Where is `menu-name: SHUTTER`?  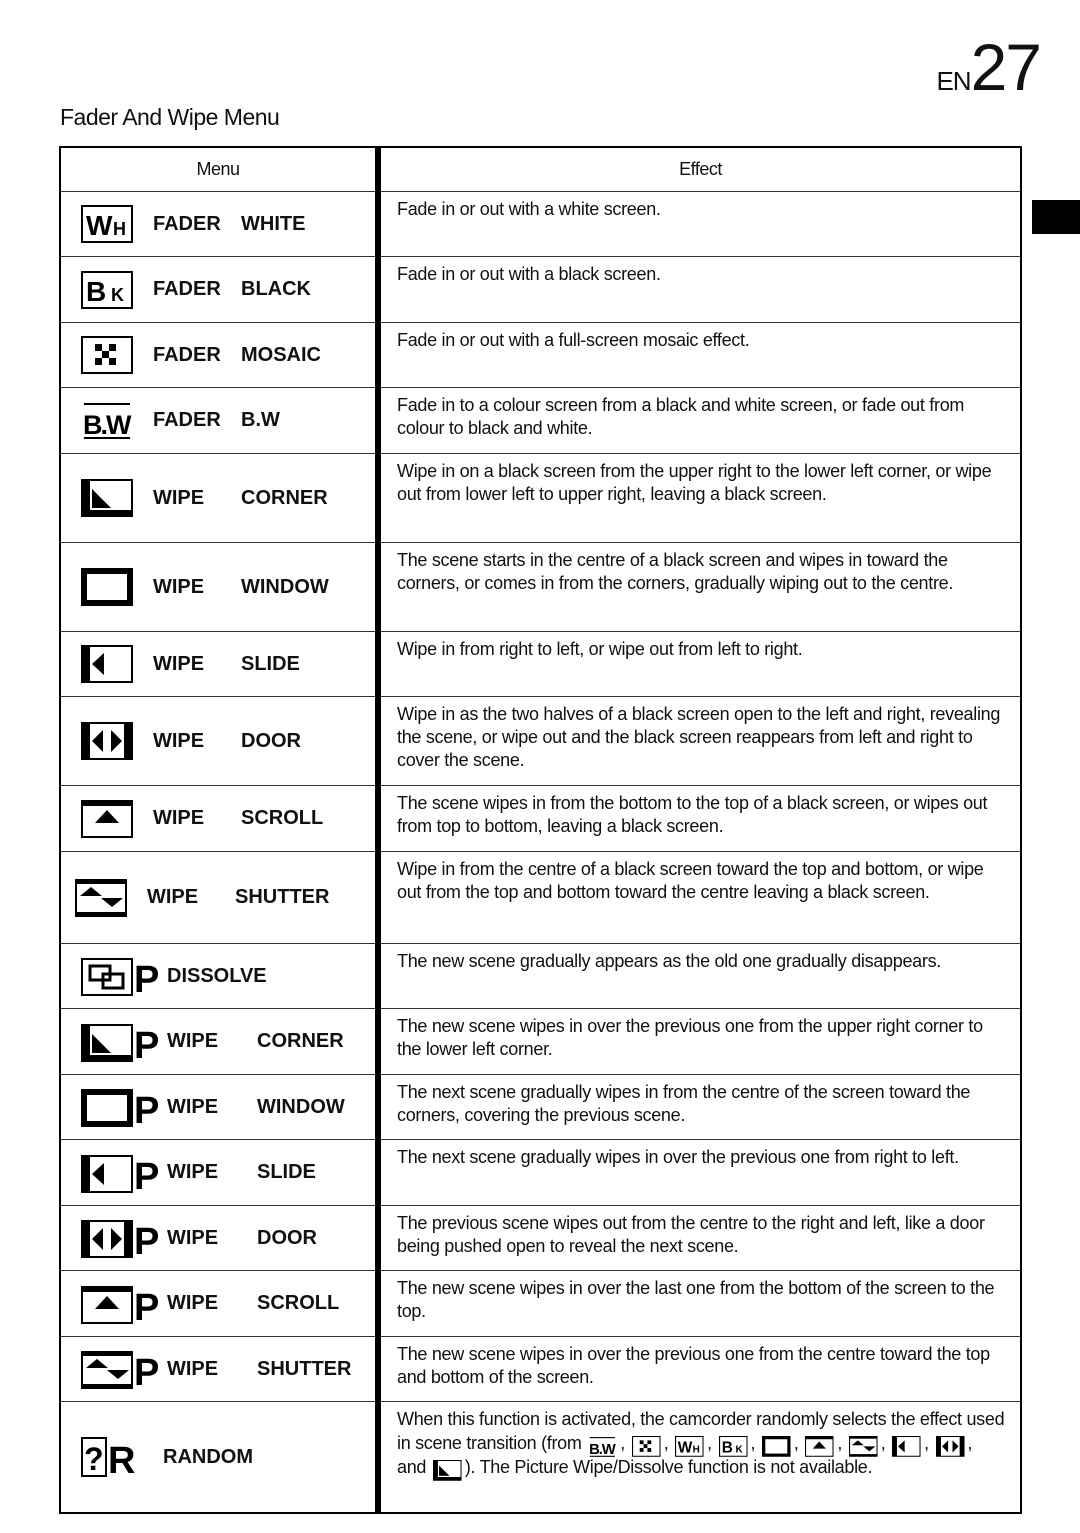 menu-name: SHUTTER is located at coordinates (282, 897).